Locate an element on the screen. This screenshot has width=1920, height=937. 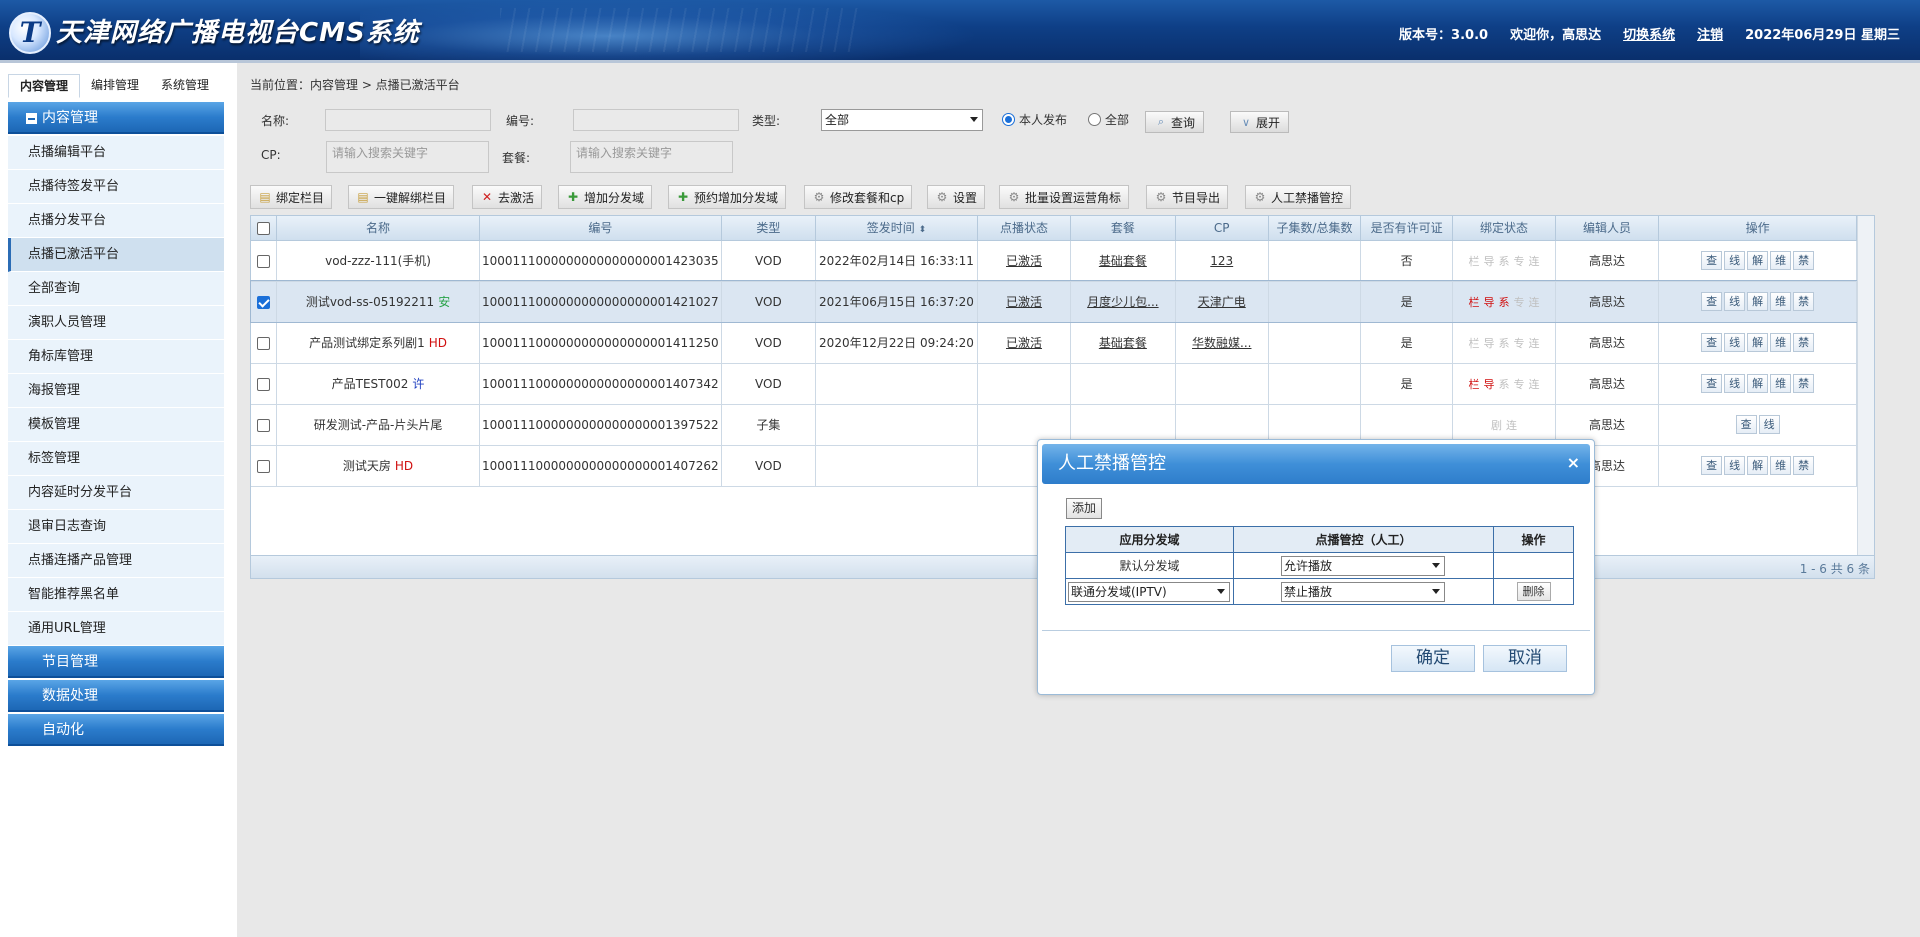
package-input: 请输入搜索关键字 is located at coordinates (651, 157).